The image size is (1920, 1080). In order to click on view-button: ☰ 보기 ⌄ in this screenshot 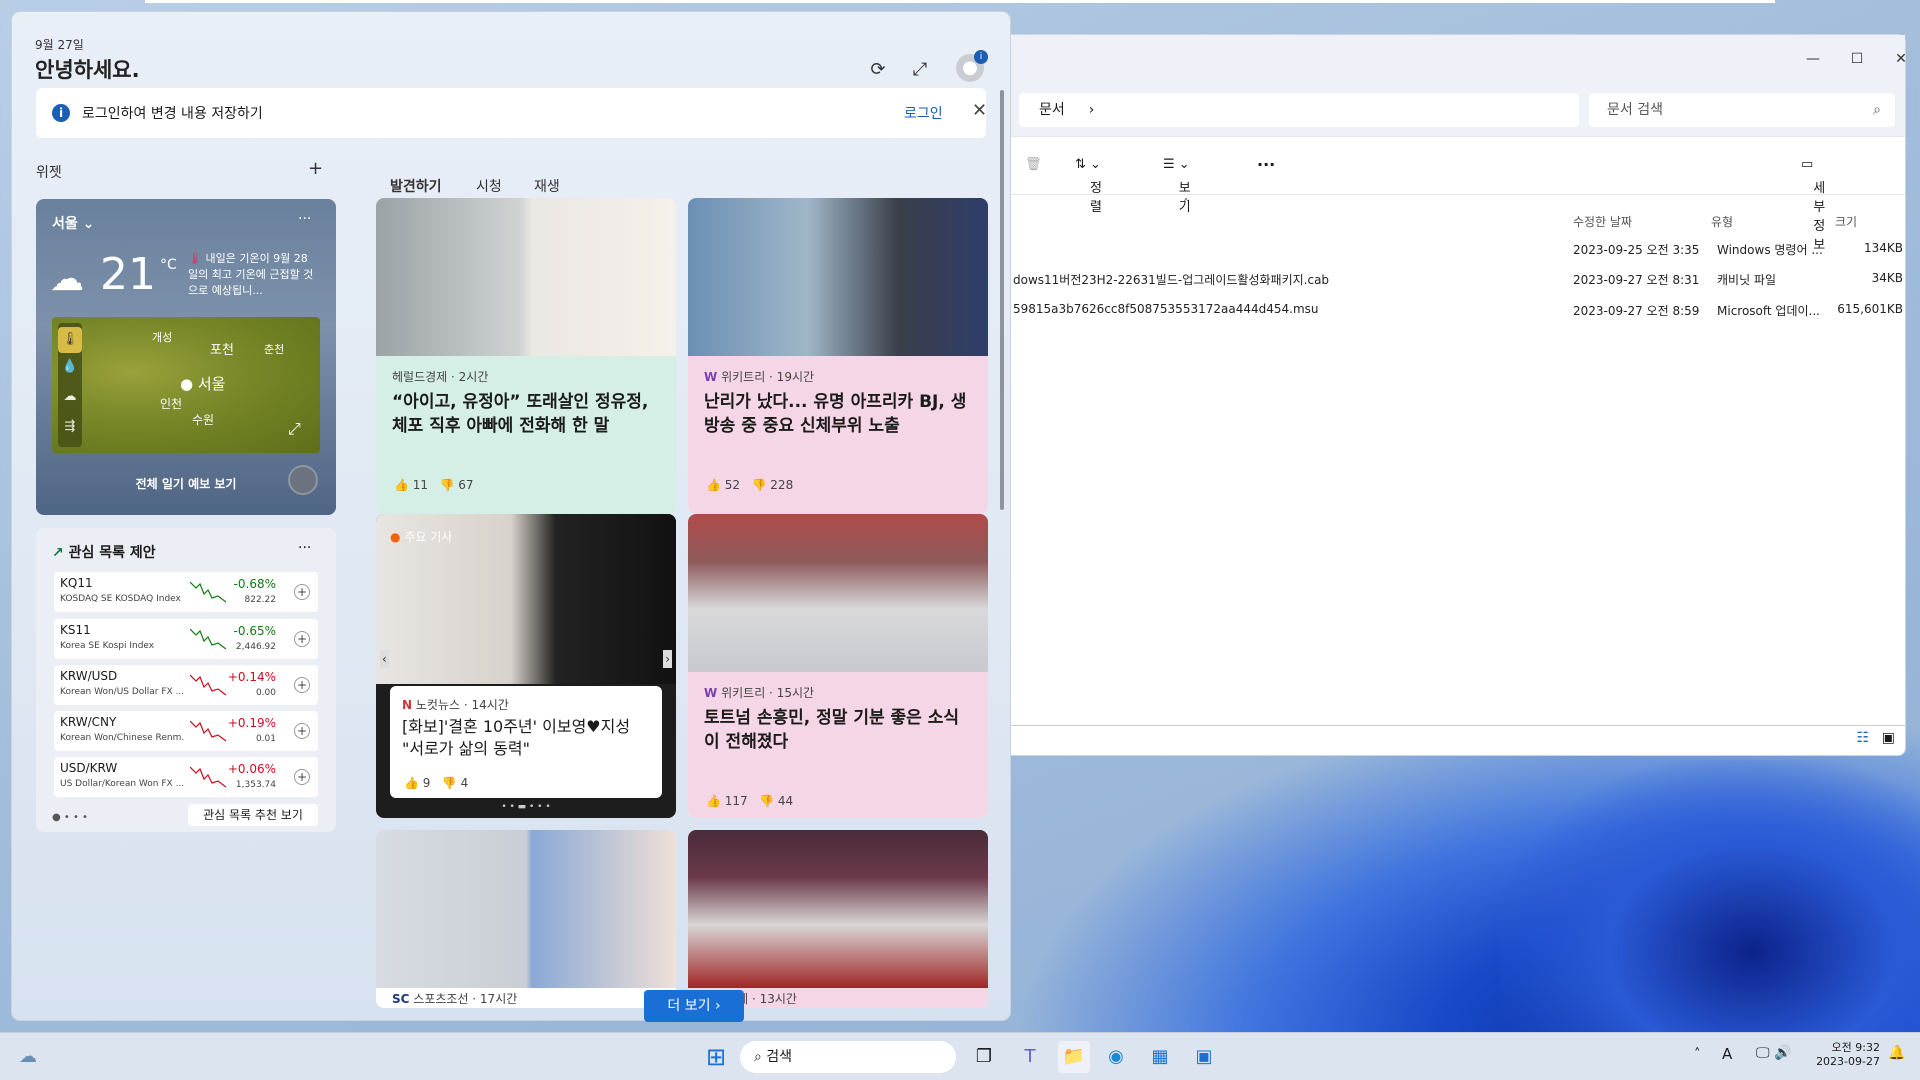, I will do `click(1177, 186)`.